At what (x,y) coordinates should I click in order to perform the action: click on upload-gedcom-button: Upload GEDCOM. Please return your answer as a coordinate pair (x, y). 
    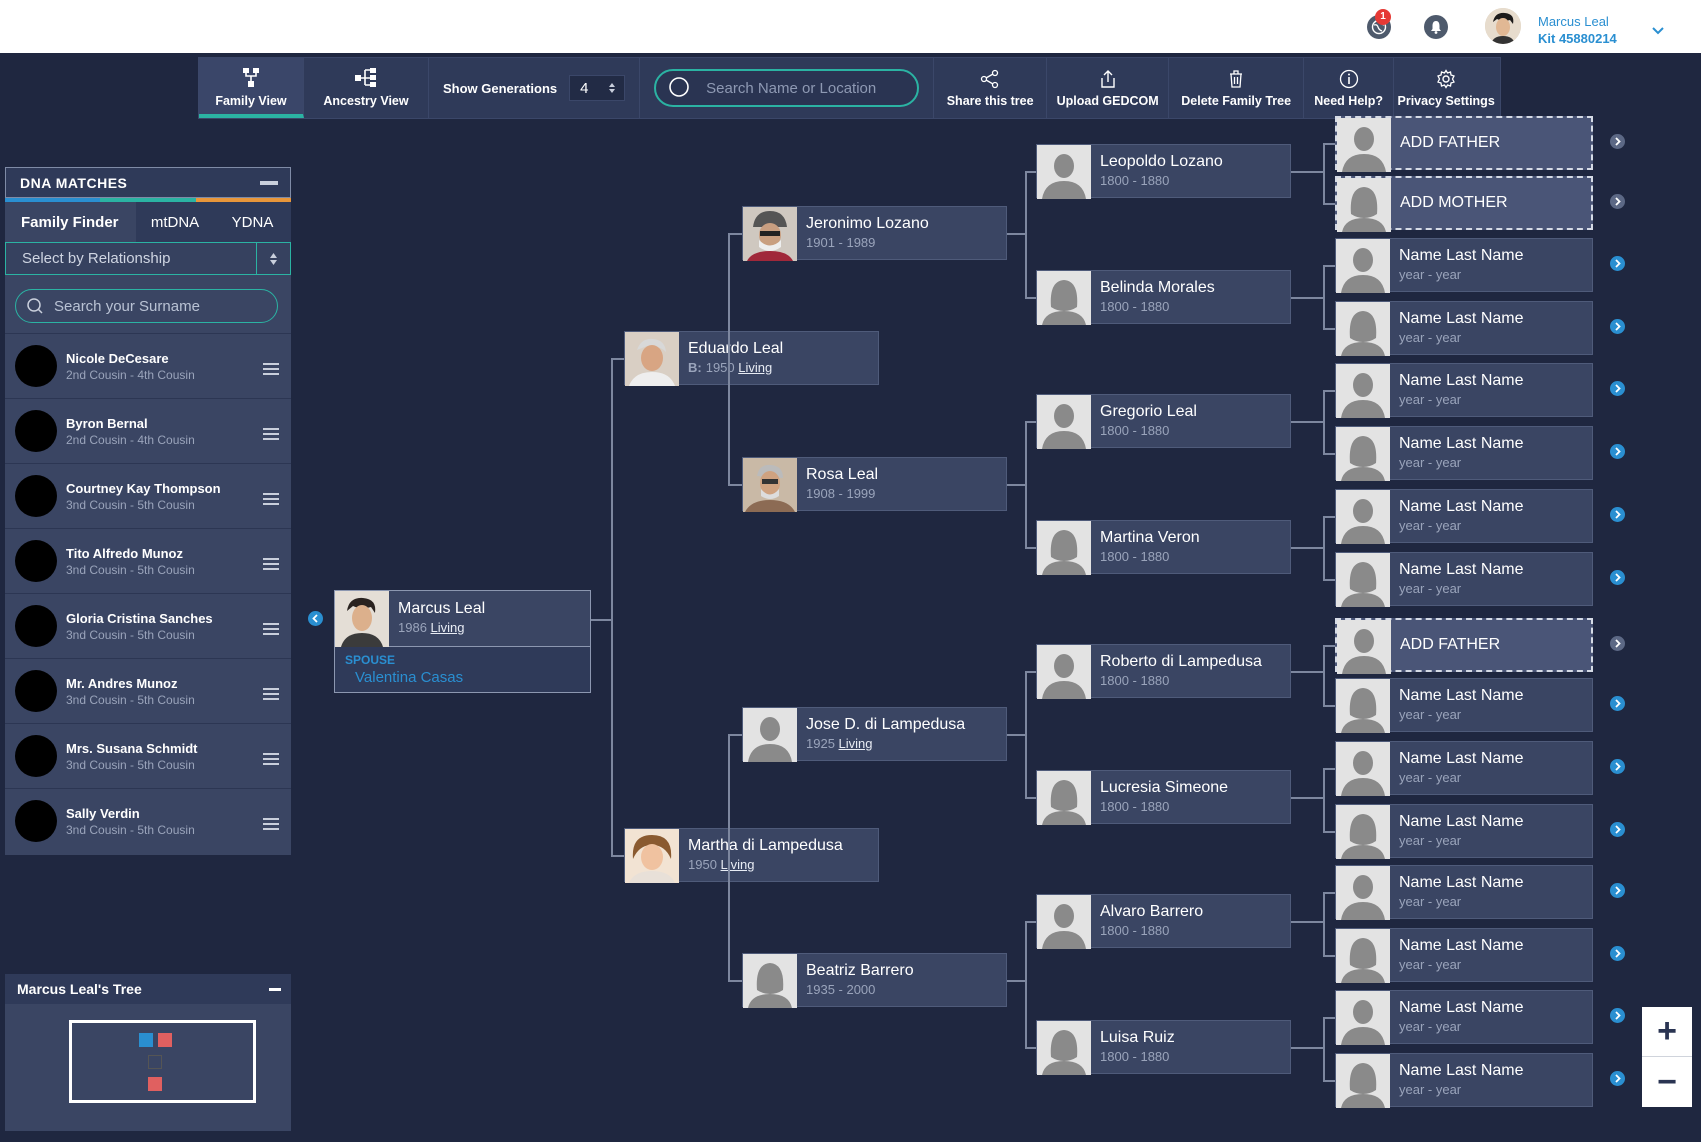
    Looking at the image, I should click on (1108, 88).